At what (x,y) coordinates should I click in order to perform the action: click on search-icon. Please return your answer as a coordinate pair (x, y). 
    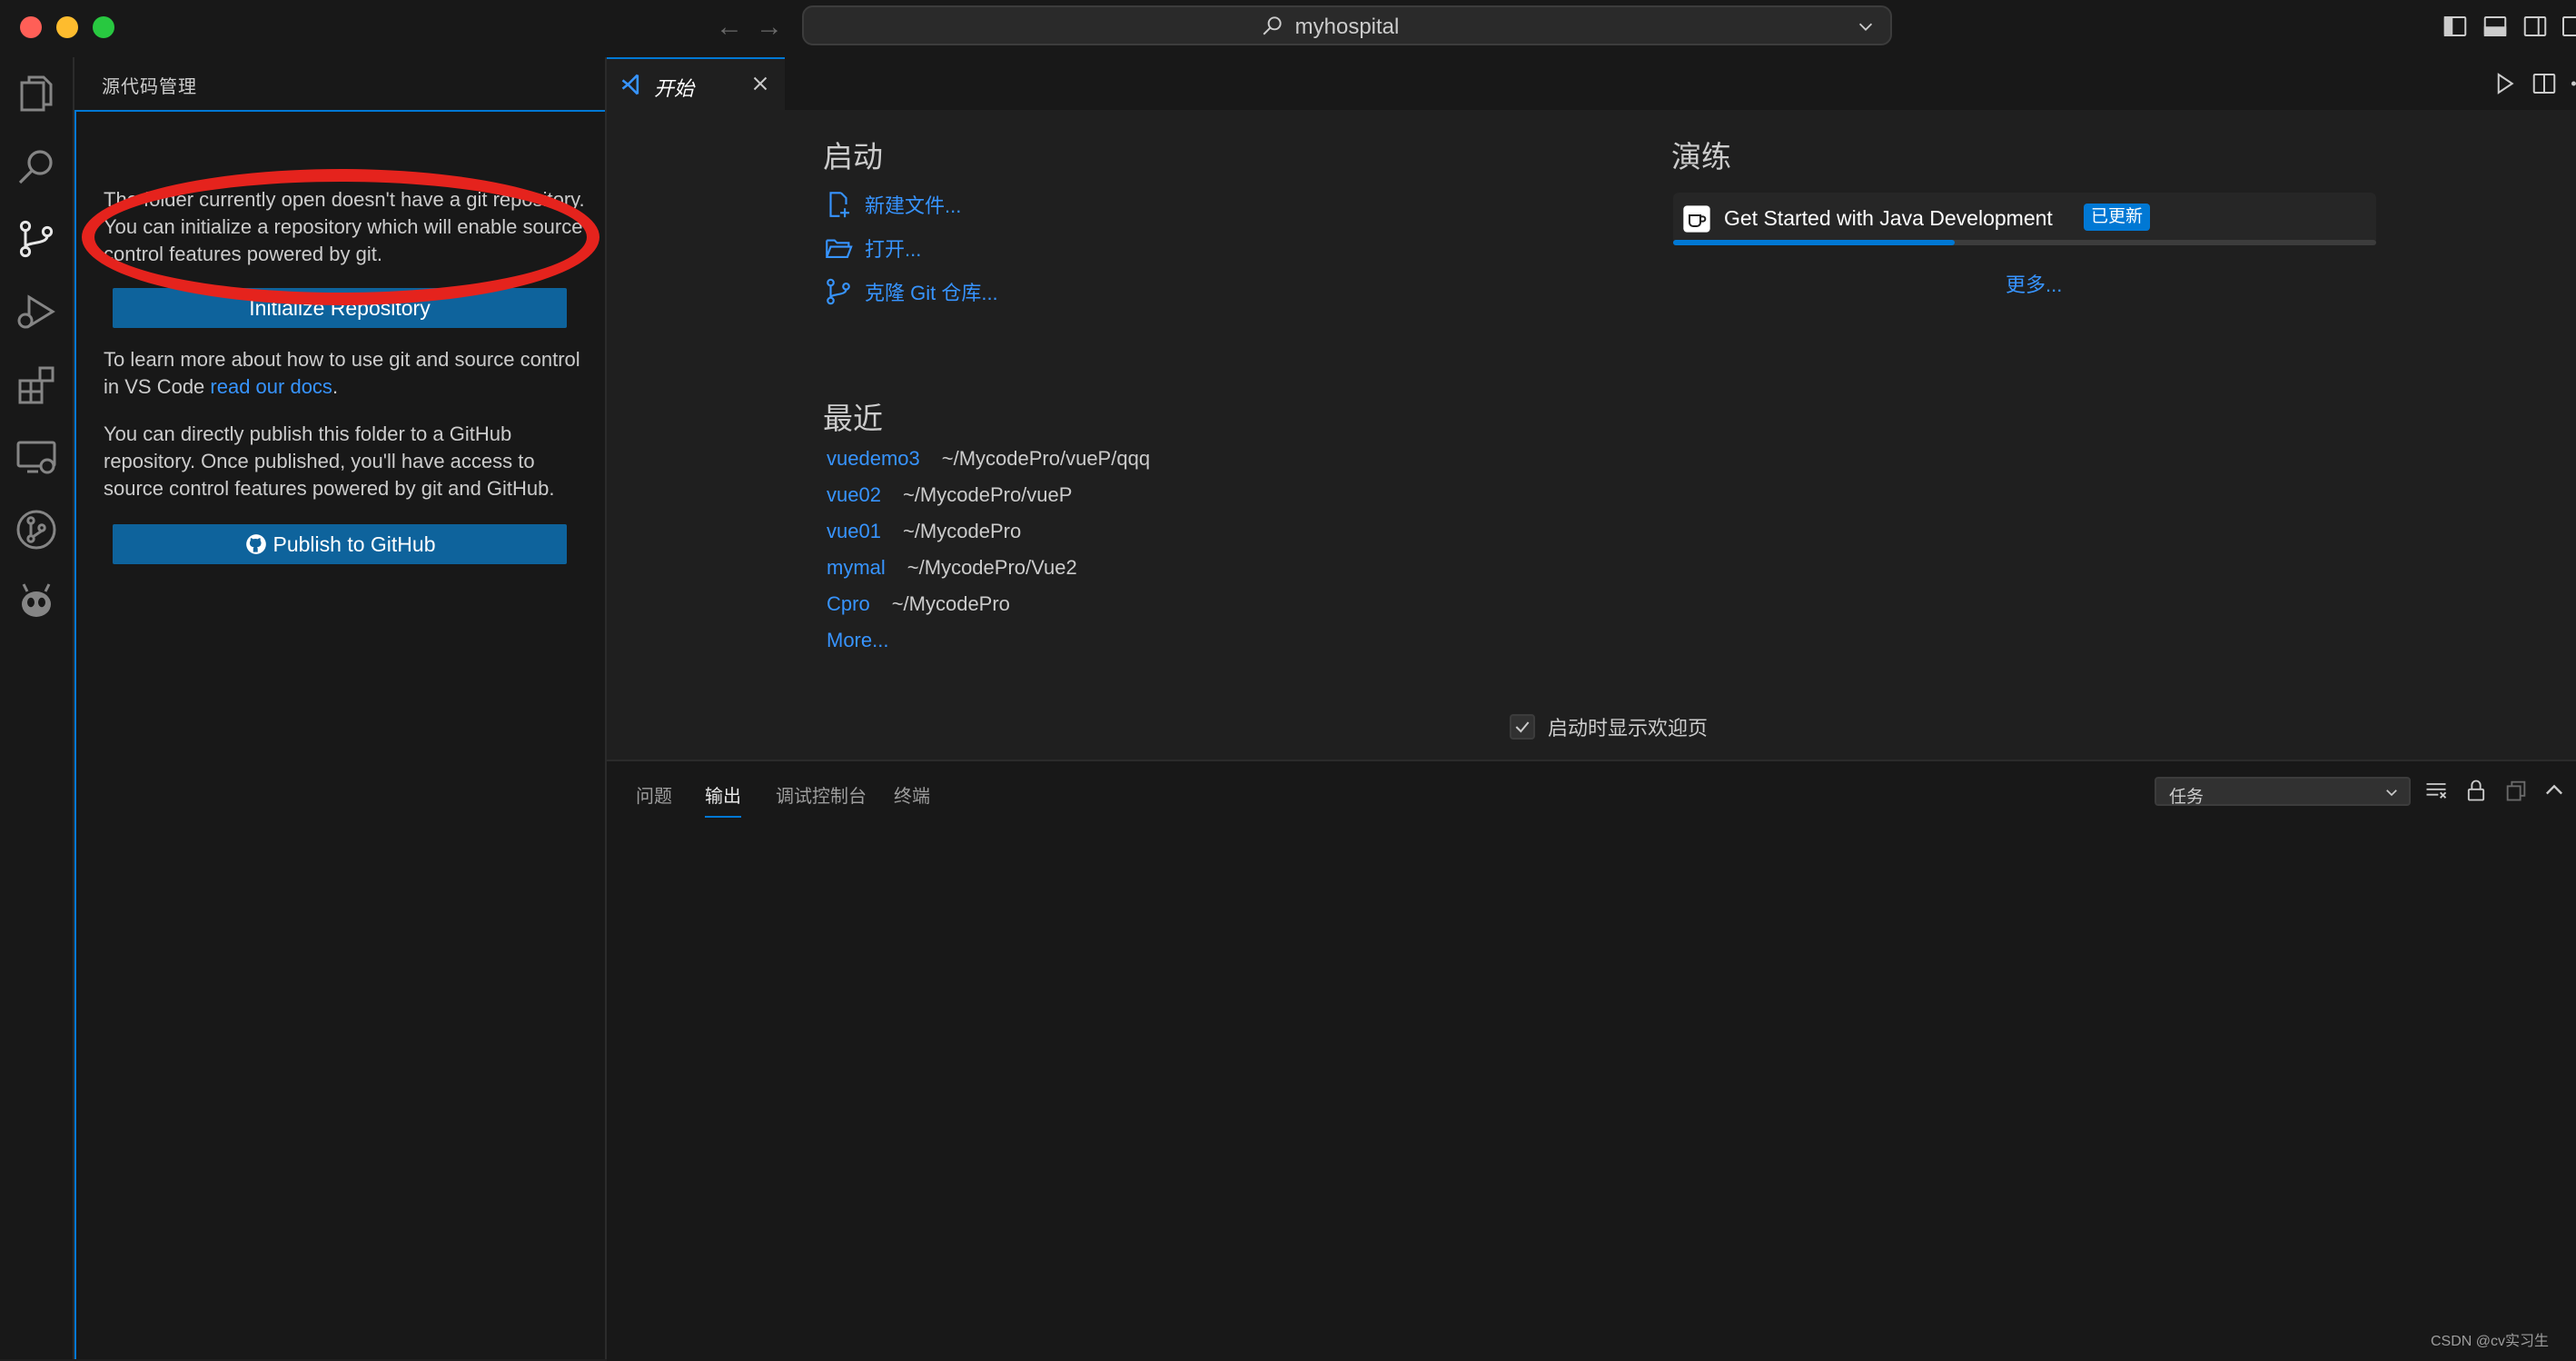
    Looking at the image, I should click on (36, 166).